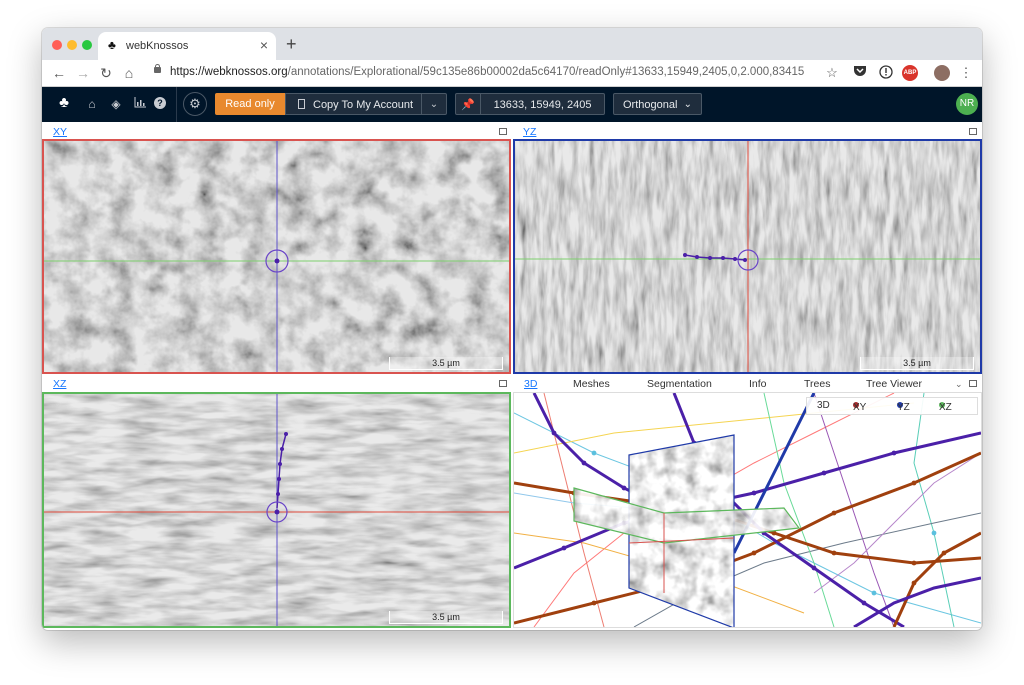 This screenshot has height=685, width=1024. Describe the element at coordinates (140, 104) in the screenshot. I see `statistics-icon` at that location.